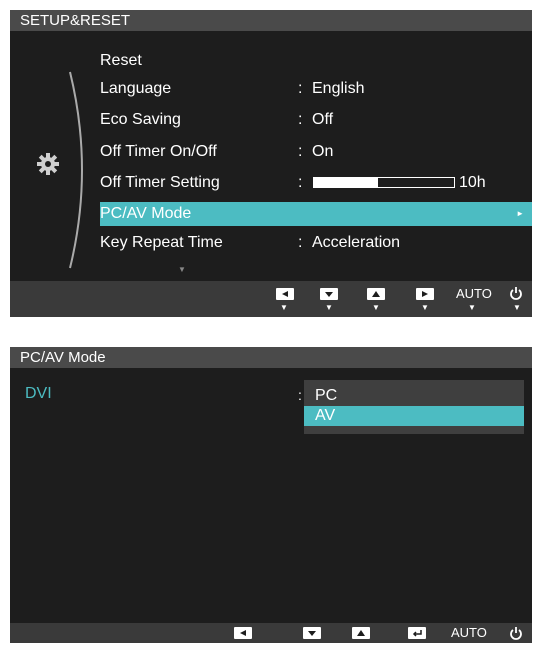 The width and height of the screenshot is (542, 651). I want to click on menu-item-label: Language, so click(136, 88).